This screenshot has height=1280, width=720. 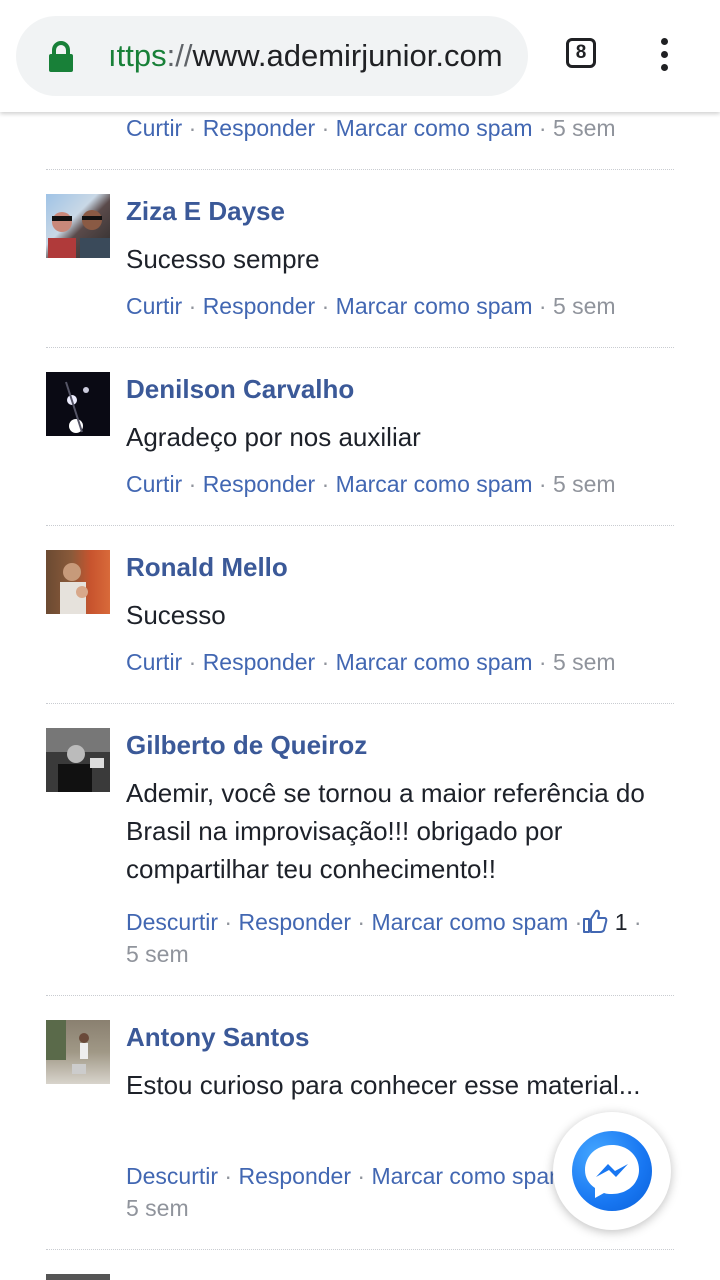 I want to click on comment-text: Sucesso sempre, so click(x=223, y=259).